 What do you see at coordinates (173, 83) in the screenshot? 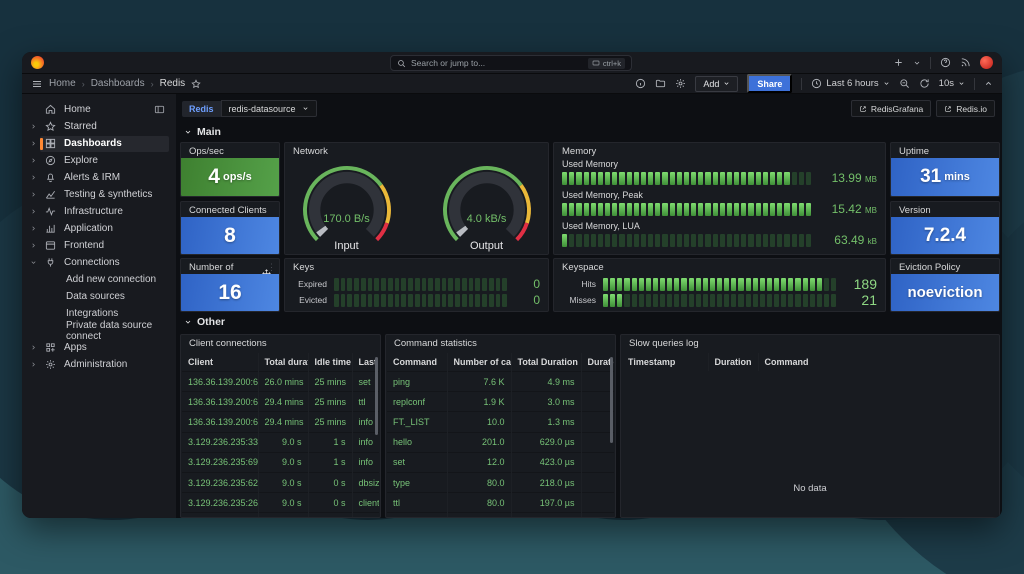
I see `breadcrumb-current: Redis` at bounding box center [173, 83].